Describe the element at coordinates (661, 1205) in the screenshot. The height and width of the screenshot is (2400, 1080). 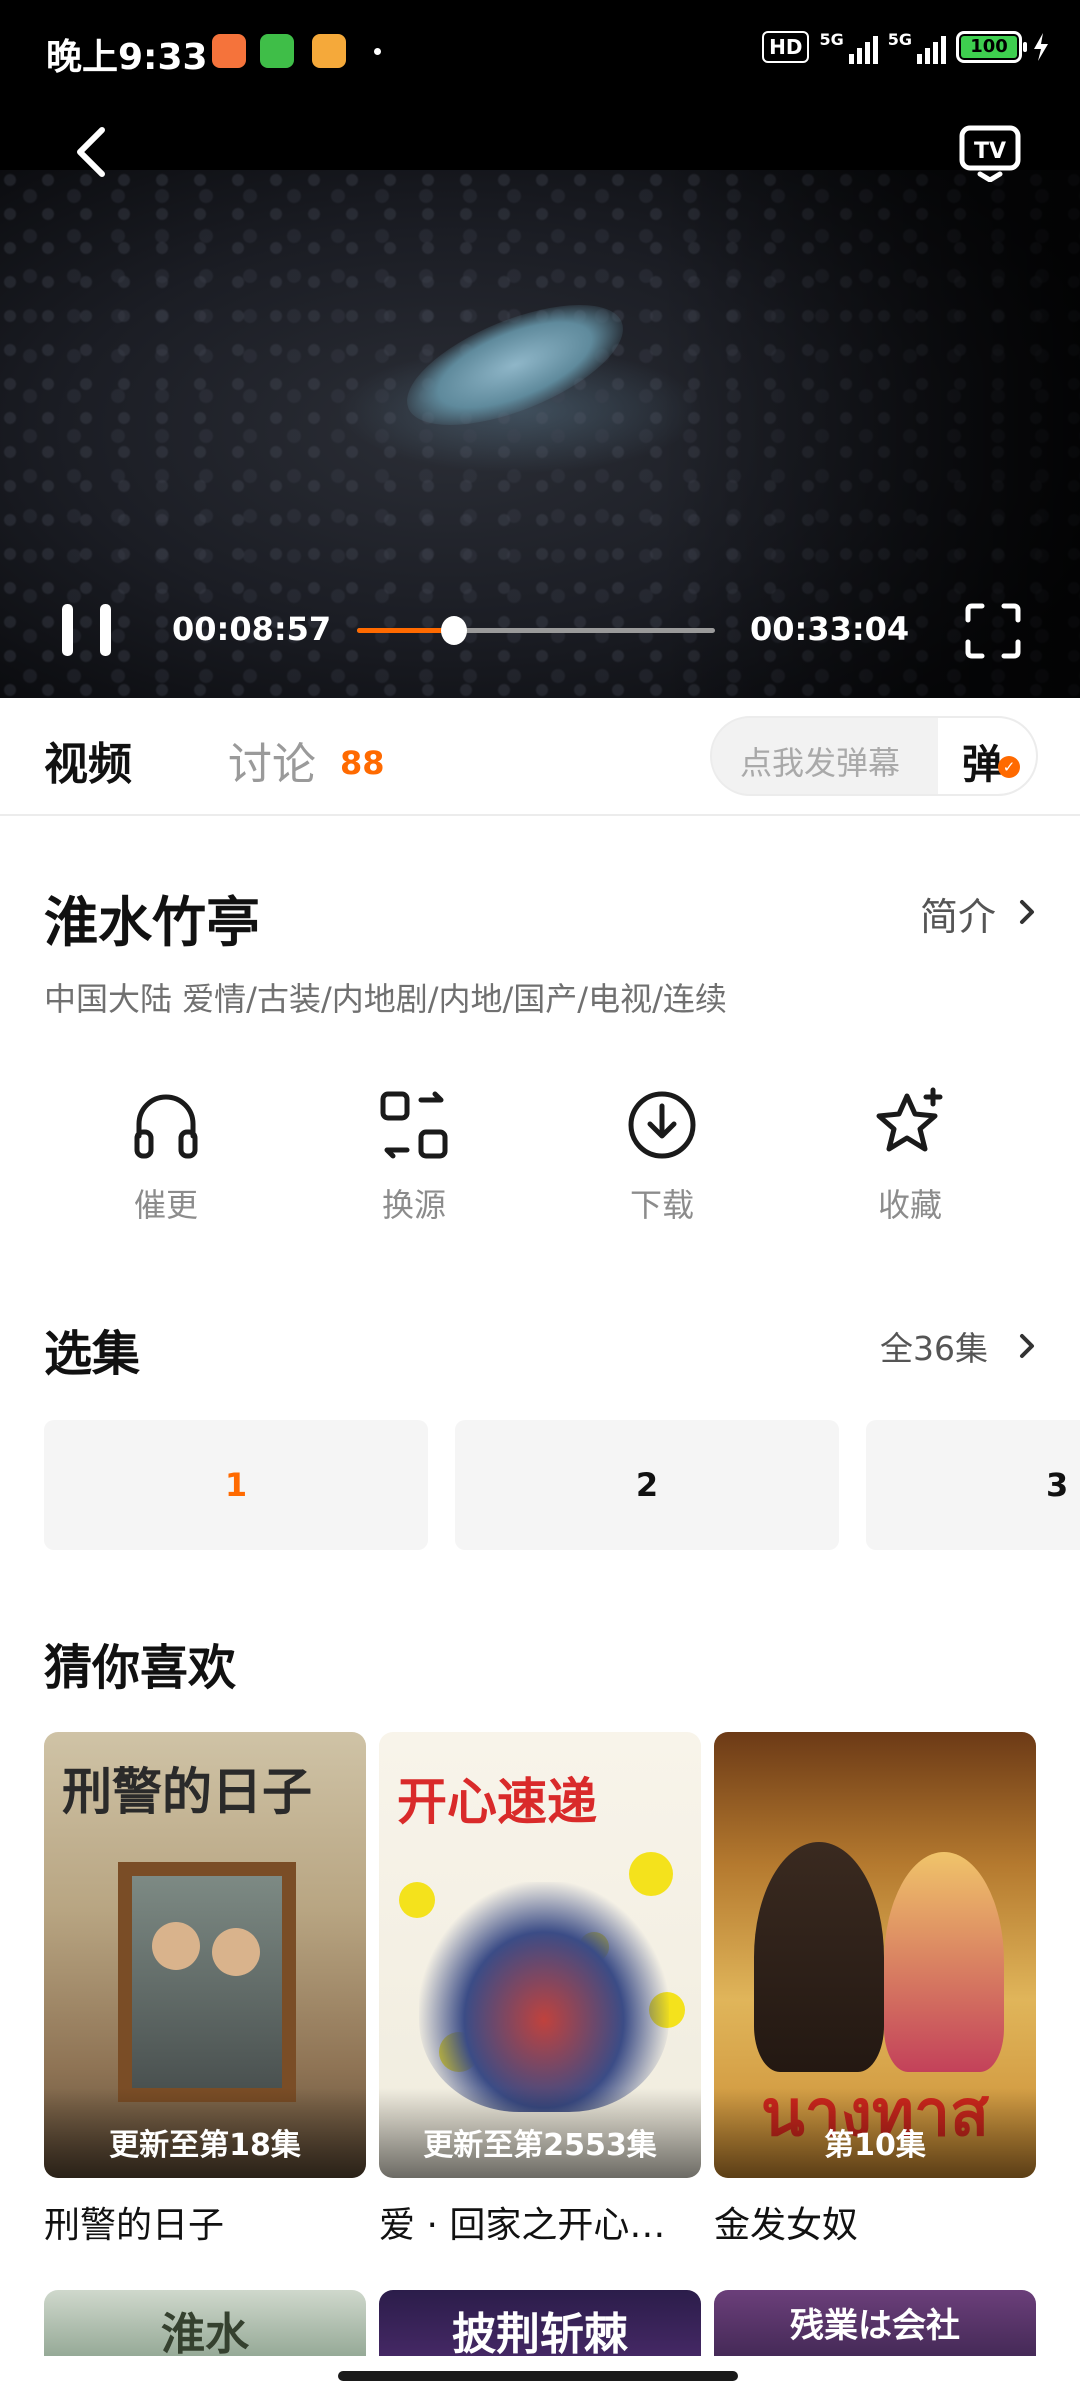
I see `action-label: 下载` at that location.